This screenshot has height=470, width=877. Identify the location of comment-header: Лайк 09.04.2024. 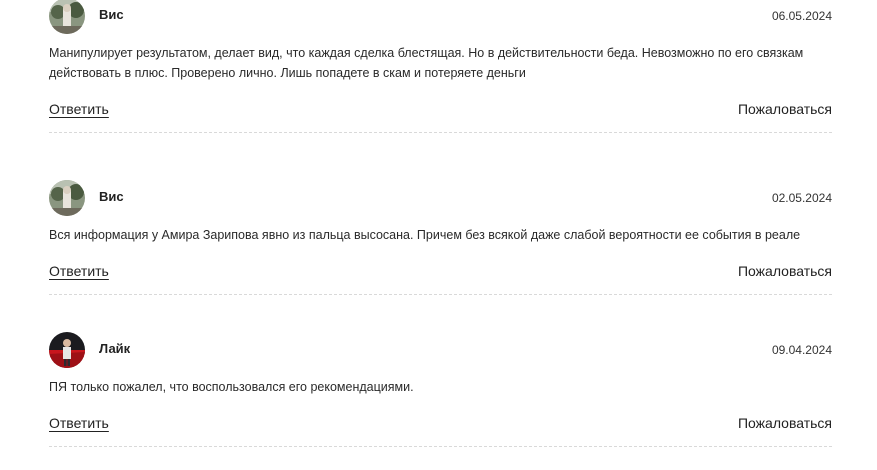
(440, 350).